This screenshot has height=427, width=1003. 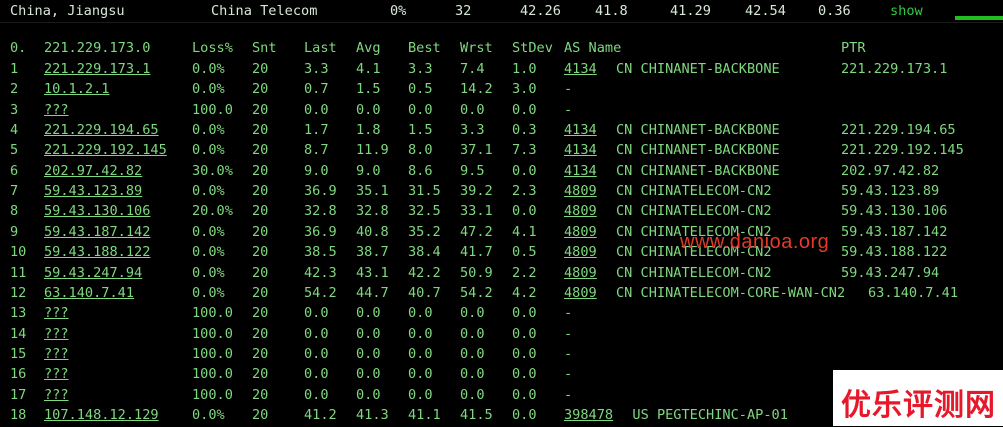 What do you see at coordinates (894, 69) in the screenshot?
I see `hop-ptr: 221.229.173.1` at bounding box center [894, 69].